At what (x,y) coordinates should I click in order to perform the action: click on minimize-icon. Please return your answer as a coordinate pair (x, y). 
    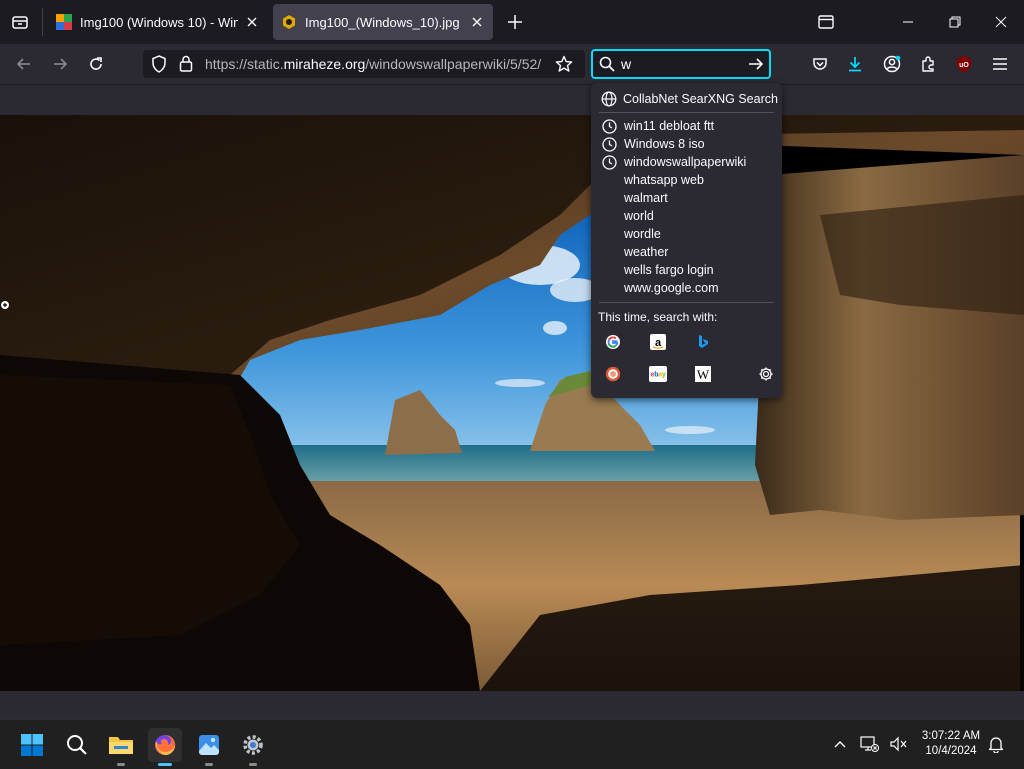
    Looking at the image, I should click on (908, 22).